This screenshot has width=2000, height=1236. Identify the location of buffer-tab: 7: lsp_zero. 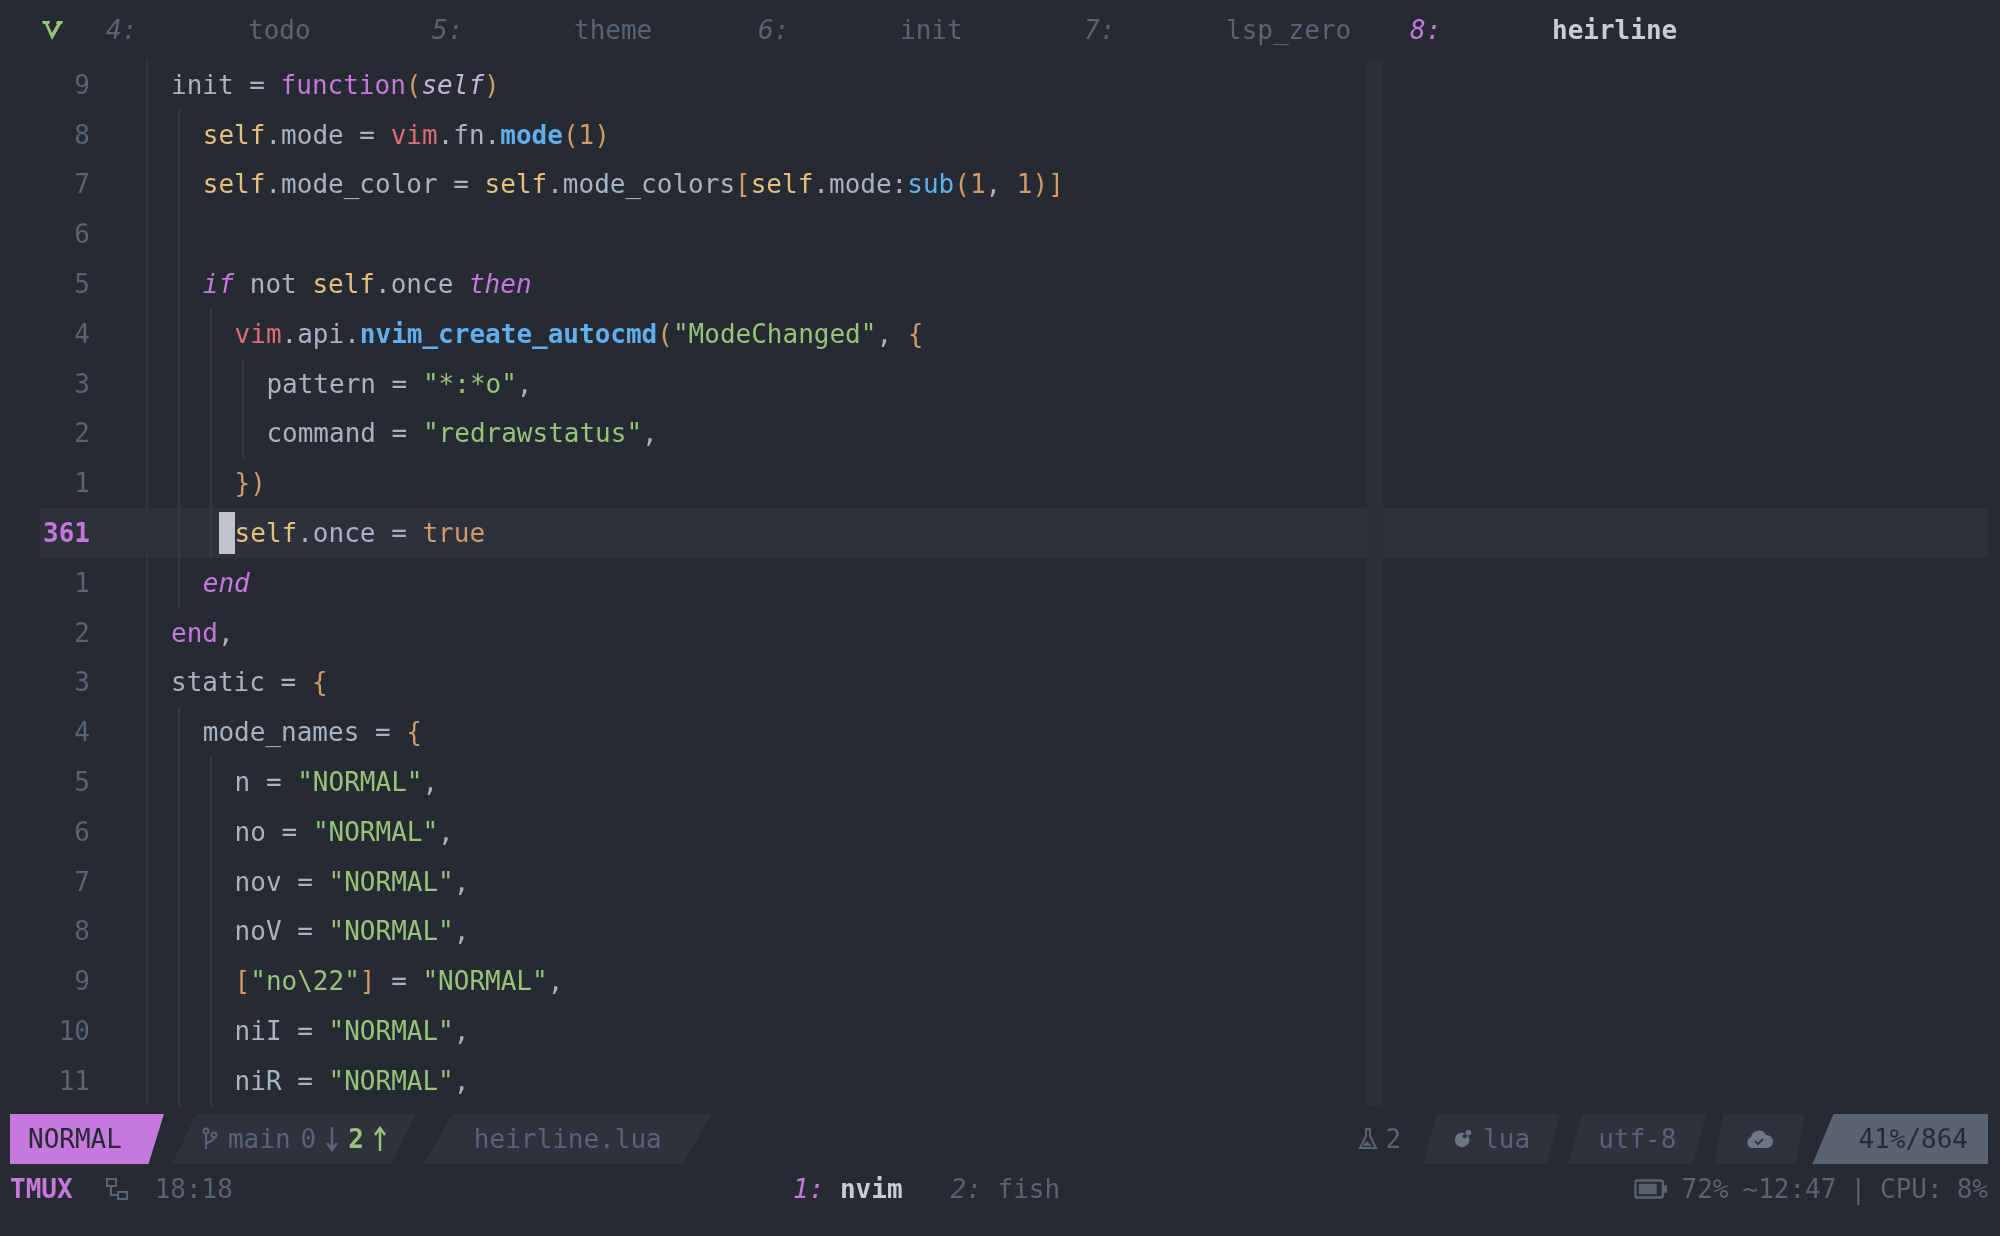
(1247, 30).